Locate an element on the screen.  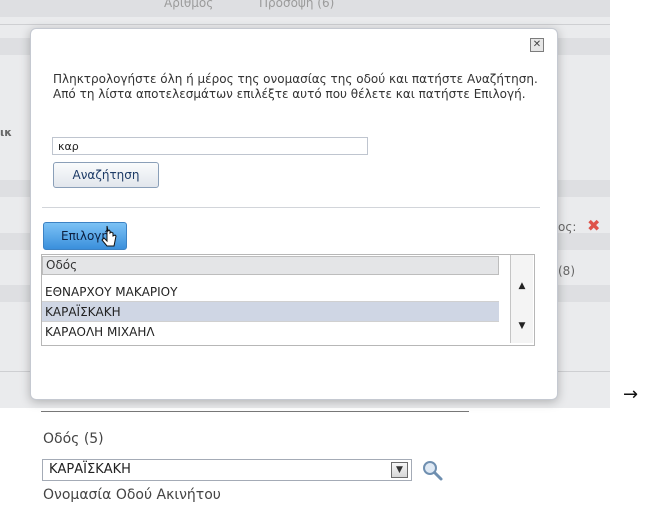
street-combo: ΚΑΡΑΪΣΚΑΚΗ is located at coordinates (227, 470).